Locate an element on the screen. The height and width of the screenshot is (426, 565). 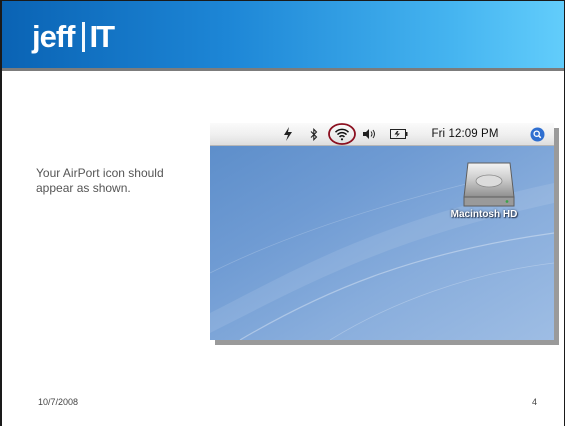
airport-wifi-icon is located at coordinates (342, 134).